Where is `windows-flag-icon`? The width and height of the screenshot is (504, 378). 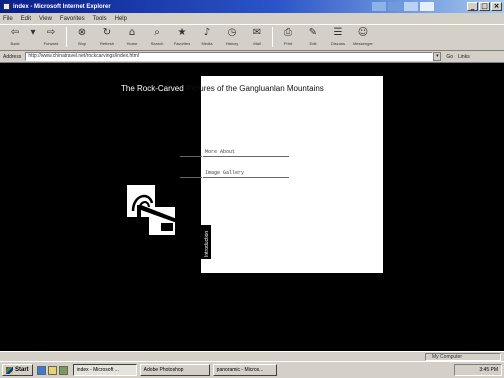
windows-flag-icon is located at coordinates (9, 370).